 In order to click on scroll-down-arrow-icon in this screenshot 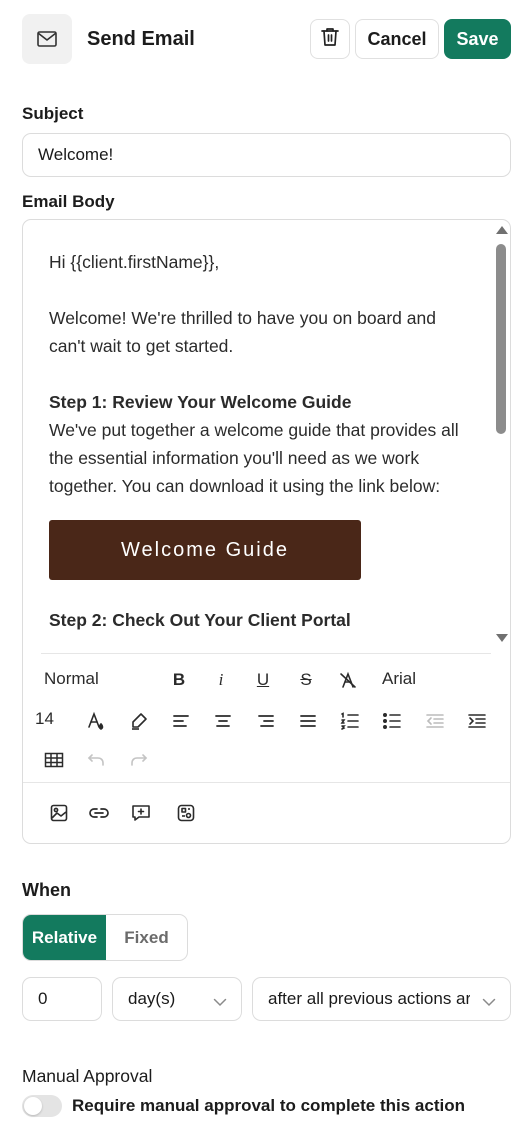, I will do `click(502, 638)`.